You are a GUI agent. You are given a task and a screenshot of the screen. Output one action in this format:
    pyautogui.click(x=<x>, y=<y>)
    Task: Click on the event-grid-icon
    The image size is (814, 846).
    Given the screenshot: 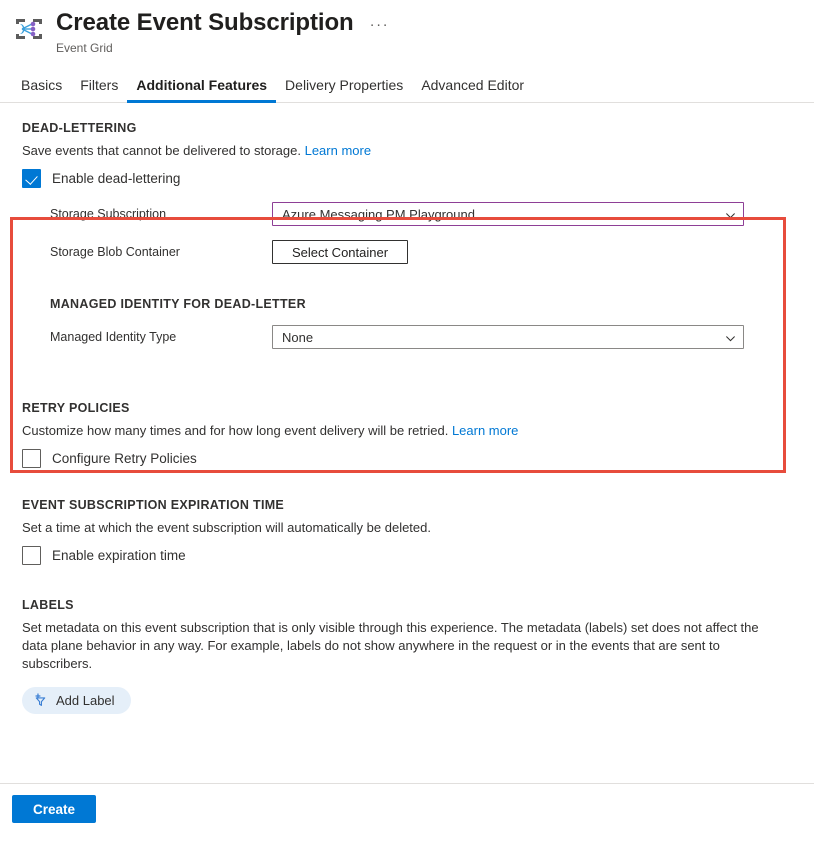 What is the action you would take?
    pyautogui.click(x=29, y=29)
    